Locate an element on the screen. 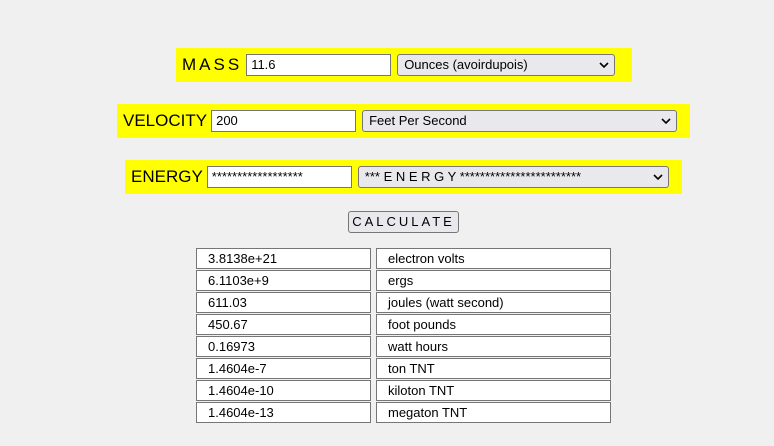 This screenshot has width=774, height=446. energy-unit-select: *** E N E R G Y ************************ is located at coordinates (513, 177).